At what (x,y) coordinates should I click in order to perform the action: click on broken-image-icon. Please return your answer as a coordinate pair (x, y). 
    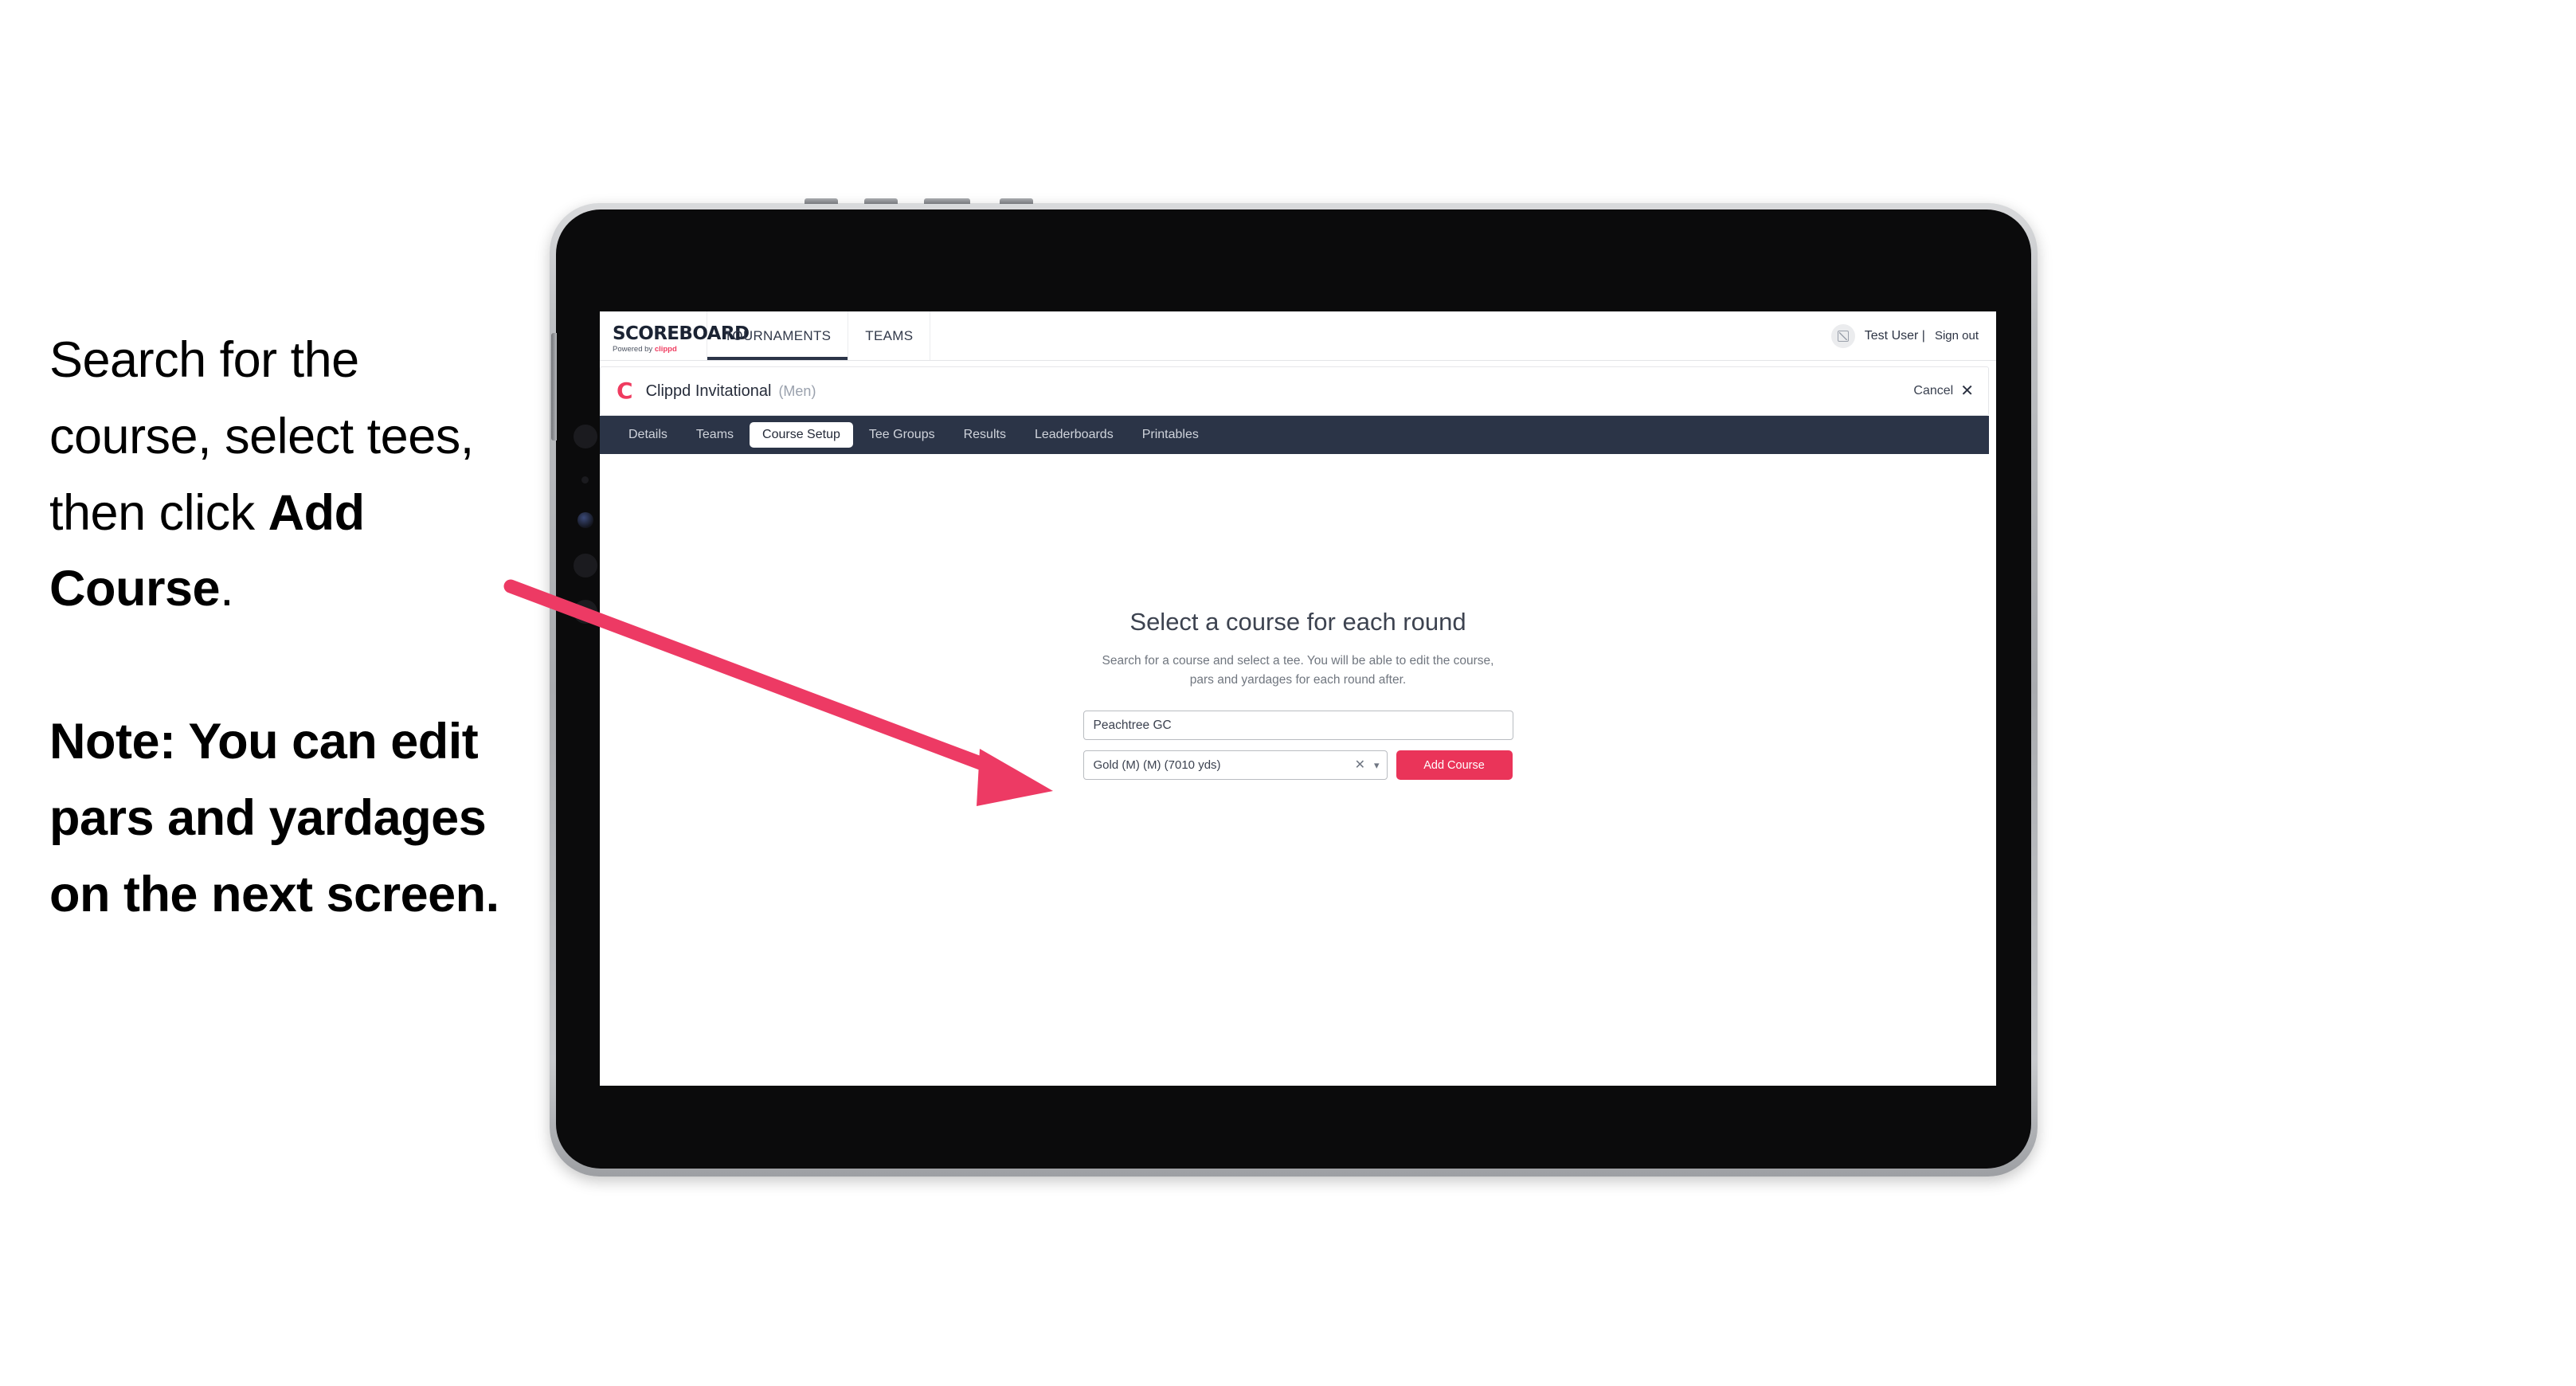
    Looking at the image, I should click on (1843, 336).